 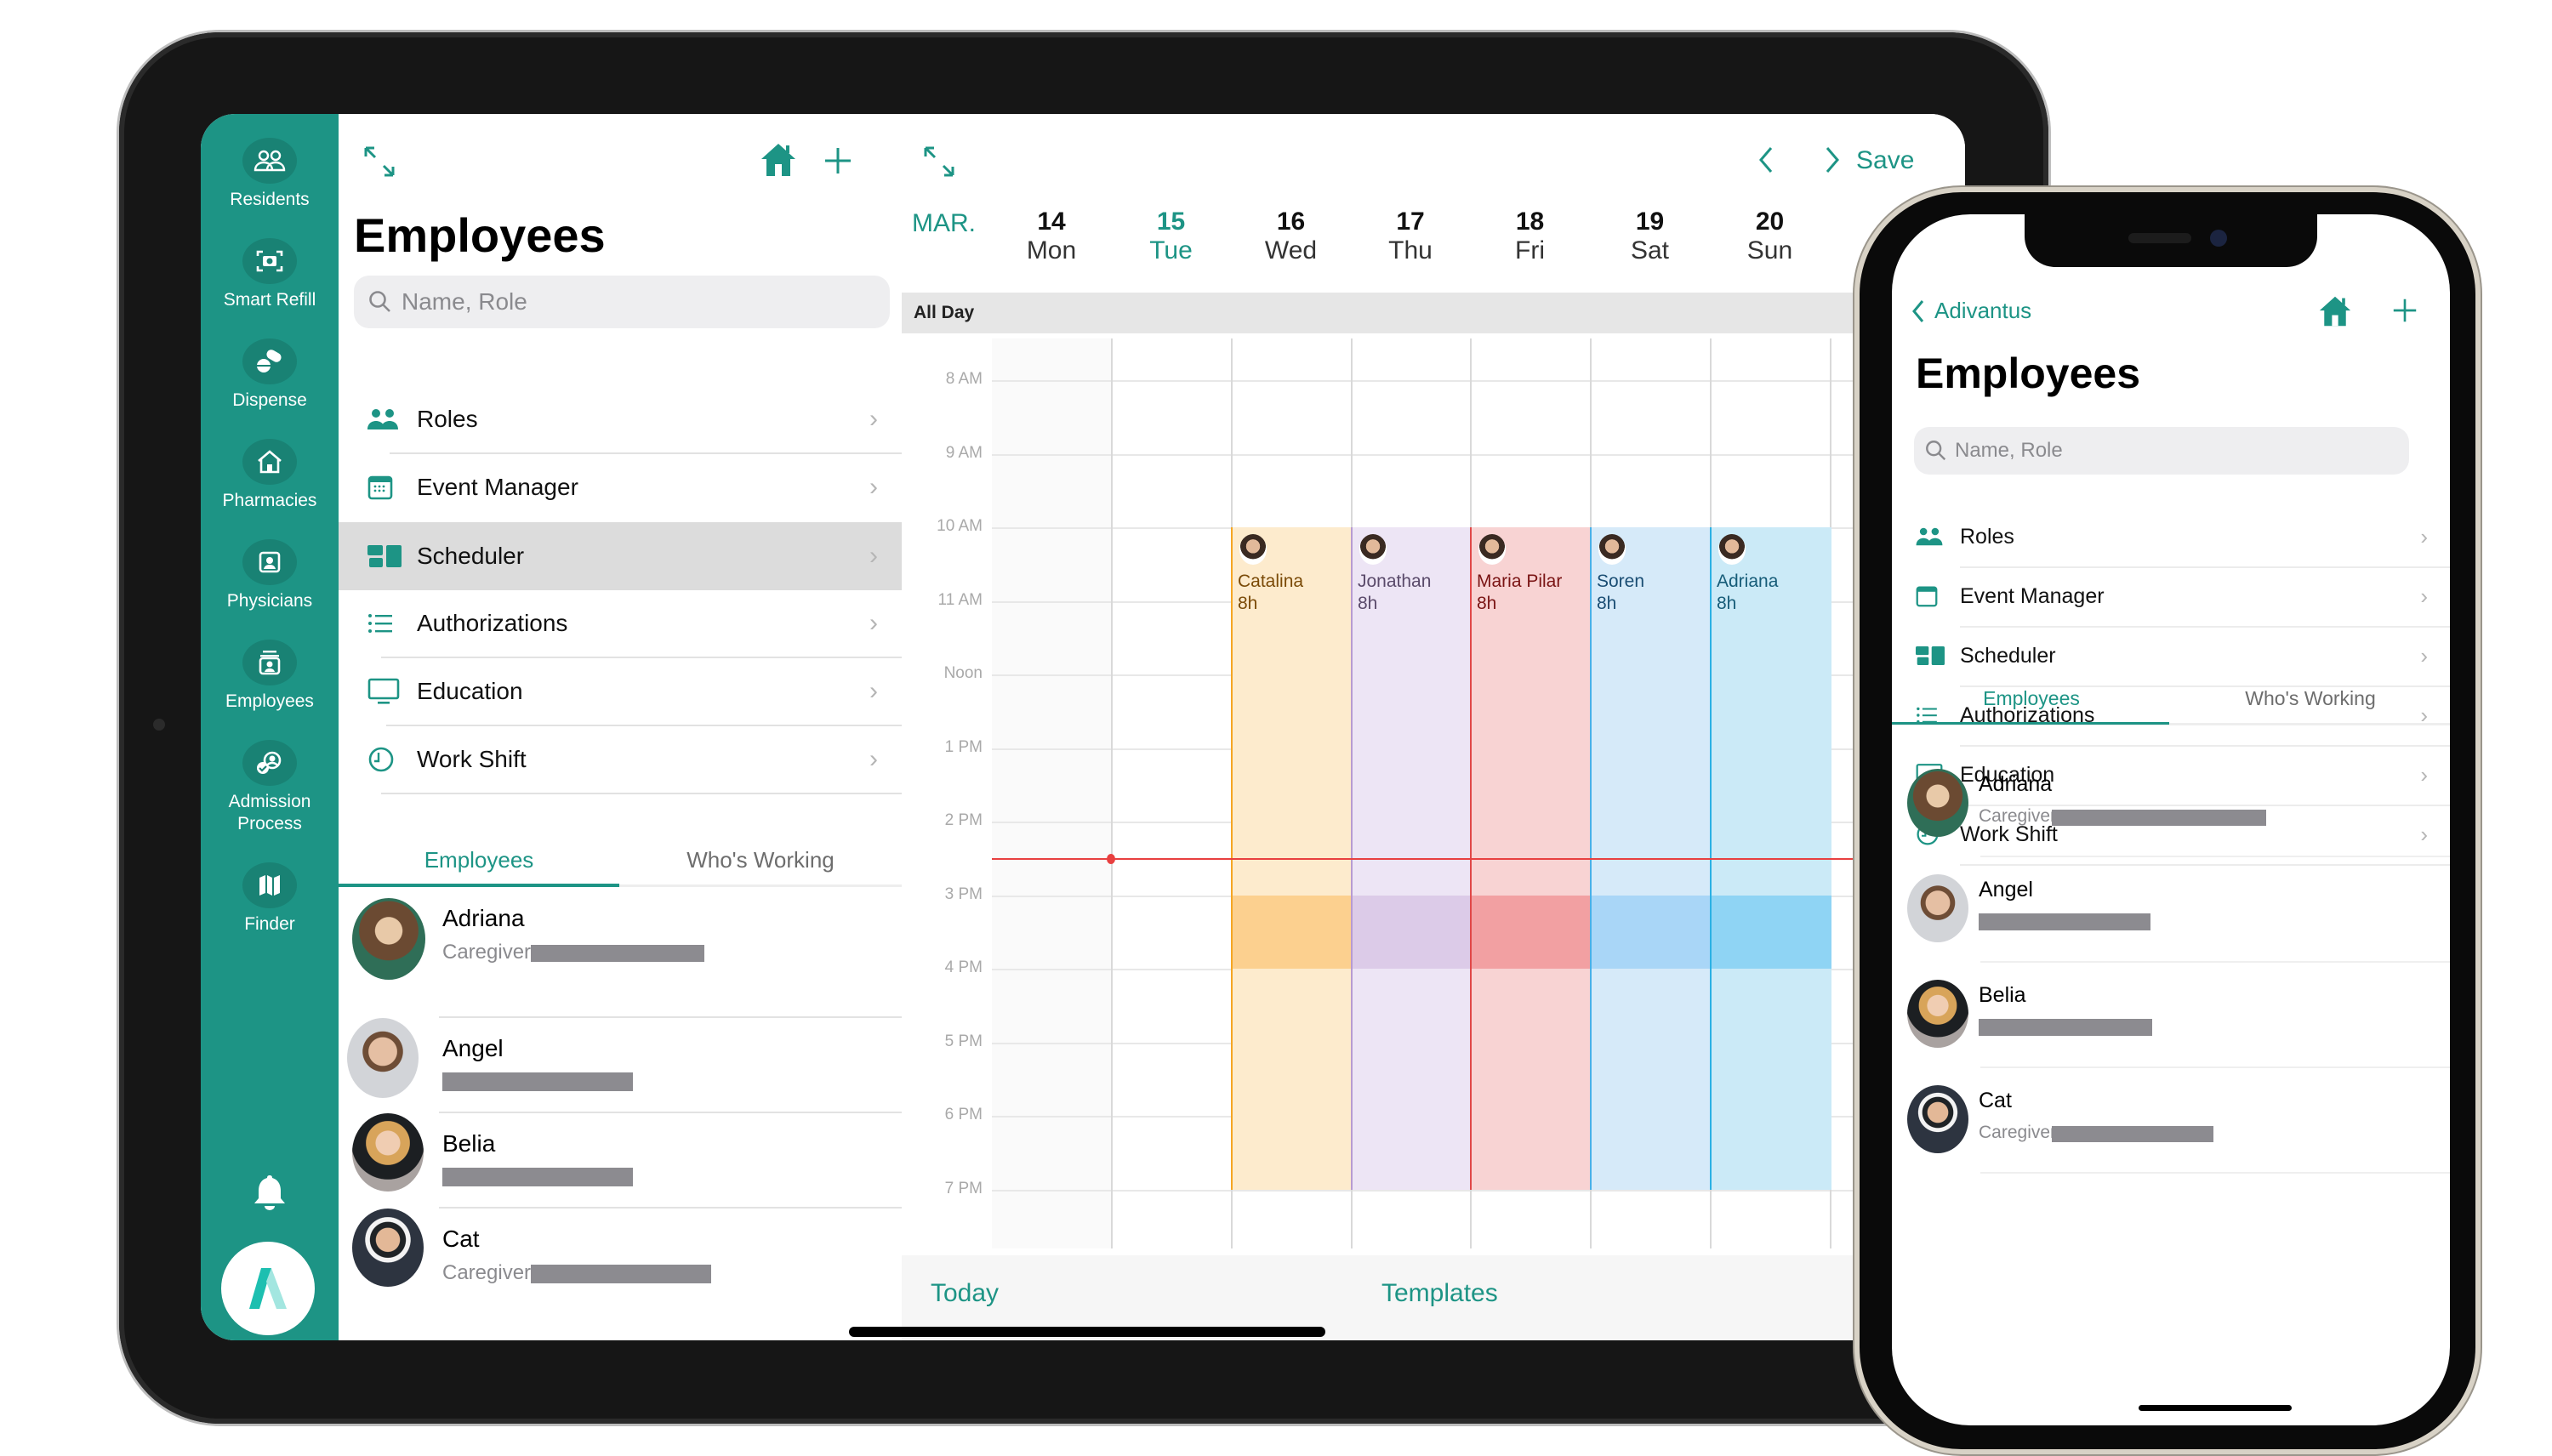 I want to click on employee-row: AdrianaCaregiver •, so click(x=2171, y=801).